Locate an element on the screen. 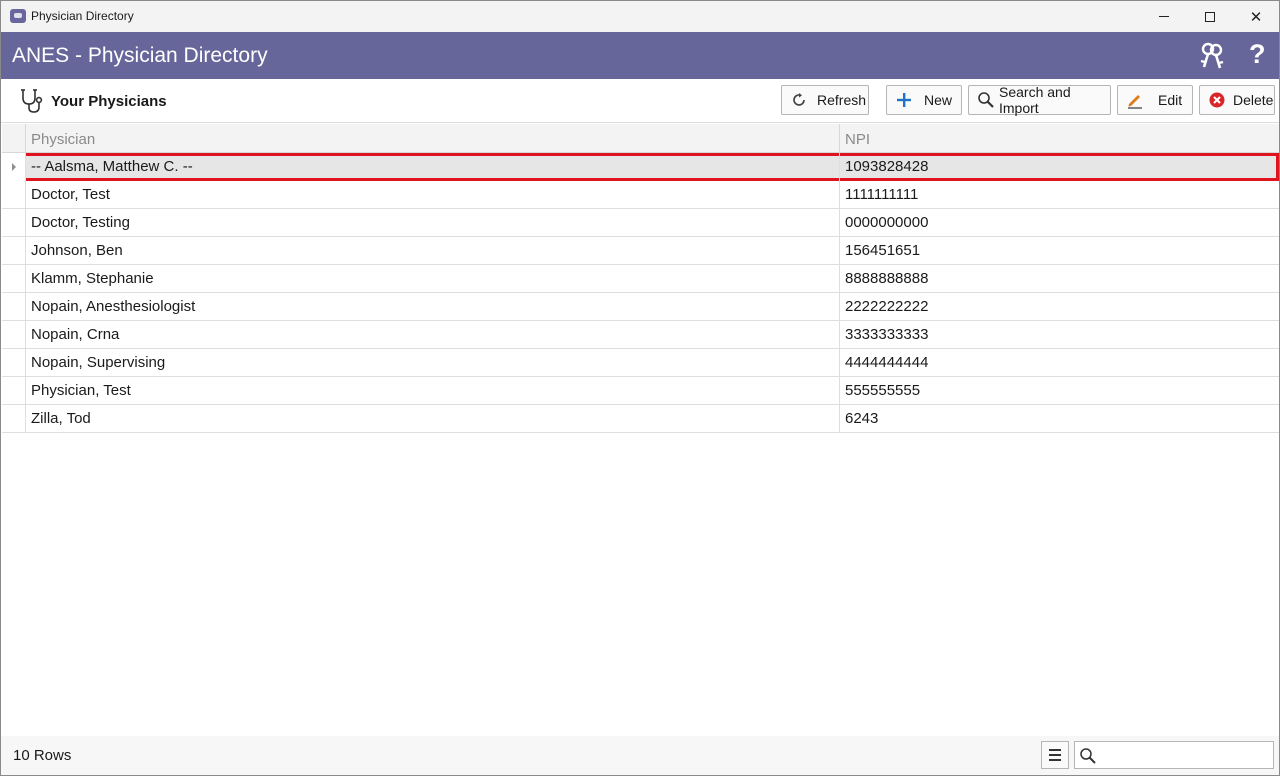  refresh-button: Refresh is located at coordinates (825, 100).